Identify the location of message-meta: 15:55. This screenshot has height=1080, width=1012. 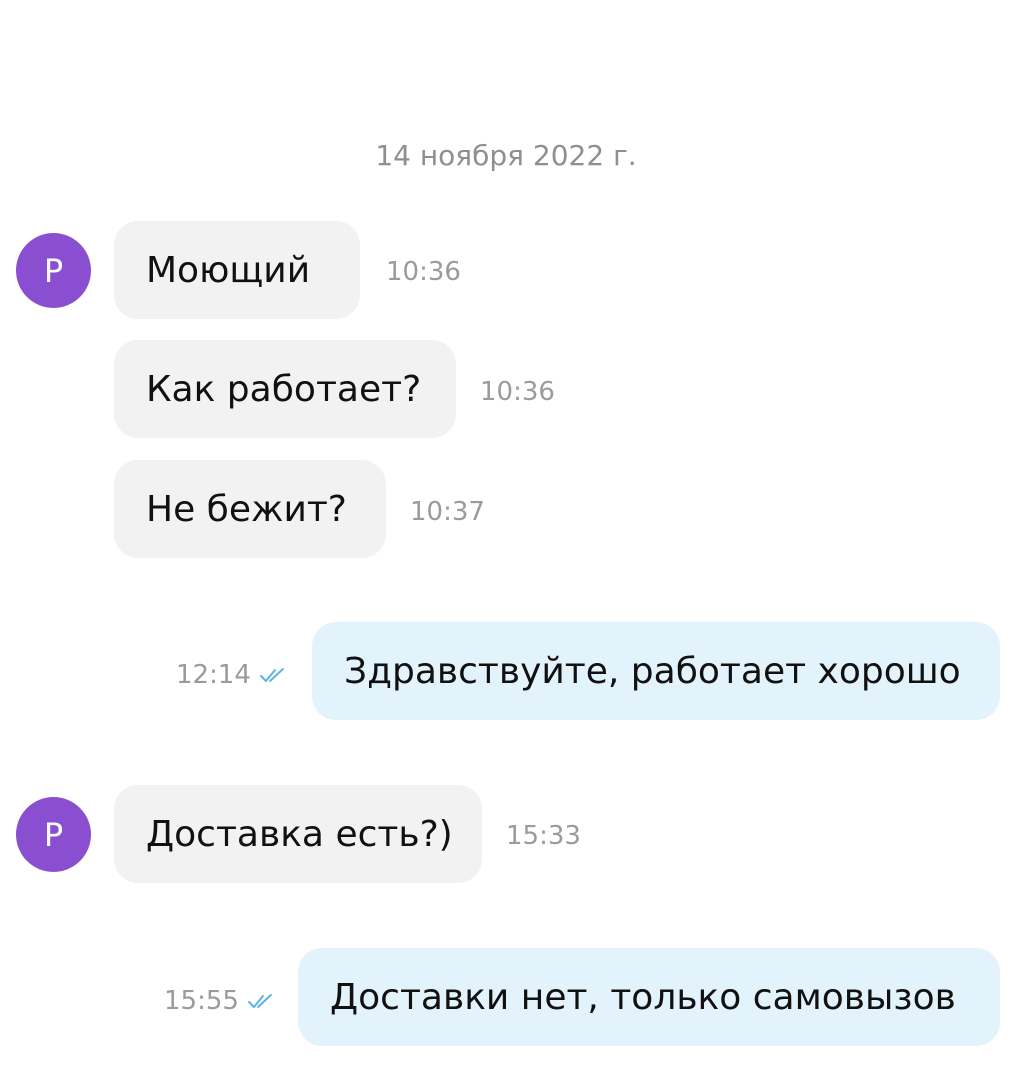
(220, 1001).